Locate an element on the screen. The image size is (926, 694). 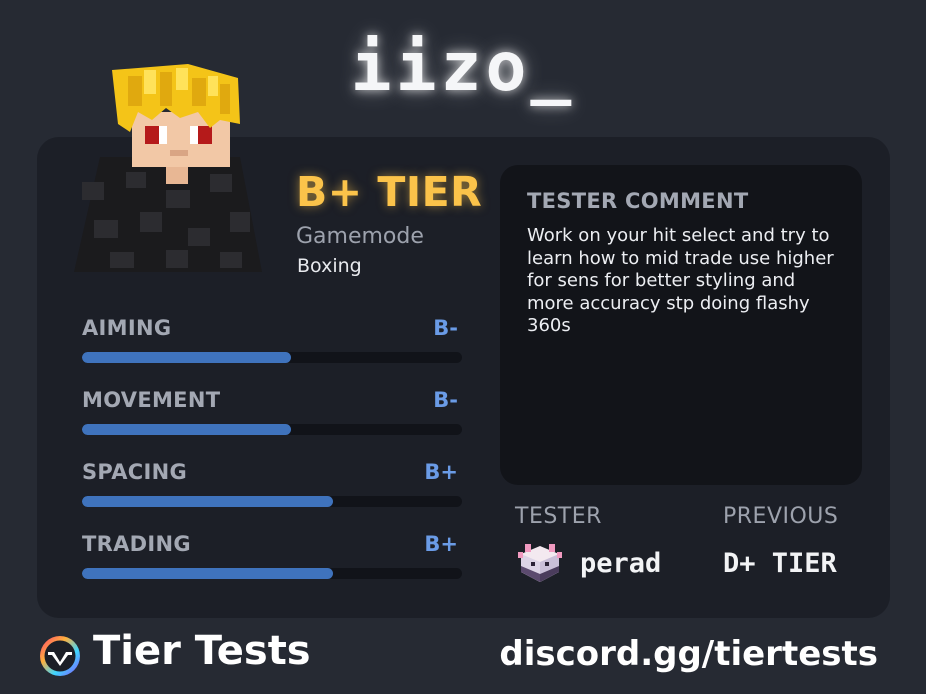
stat-spacing: SPACING B+ is located at coordinates (272, 485).